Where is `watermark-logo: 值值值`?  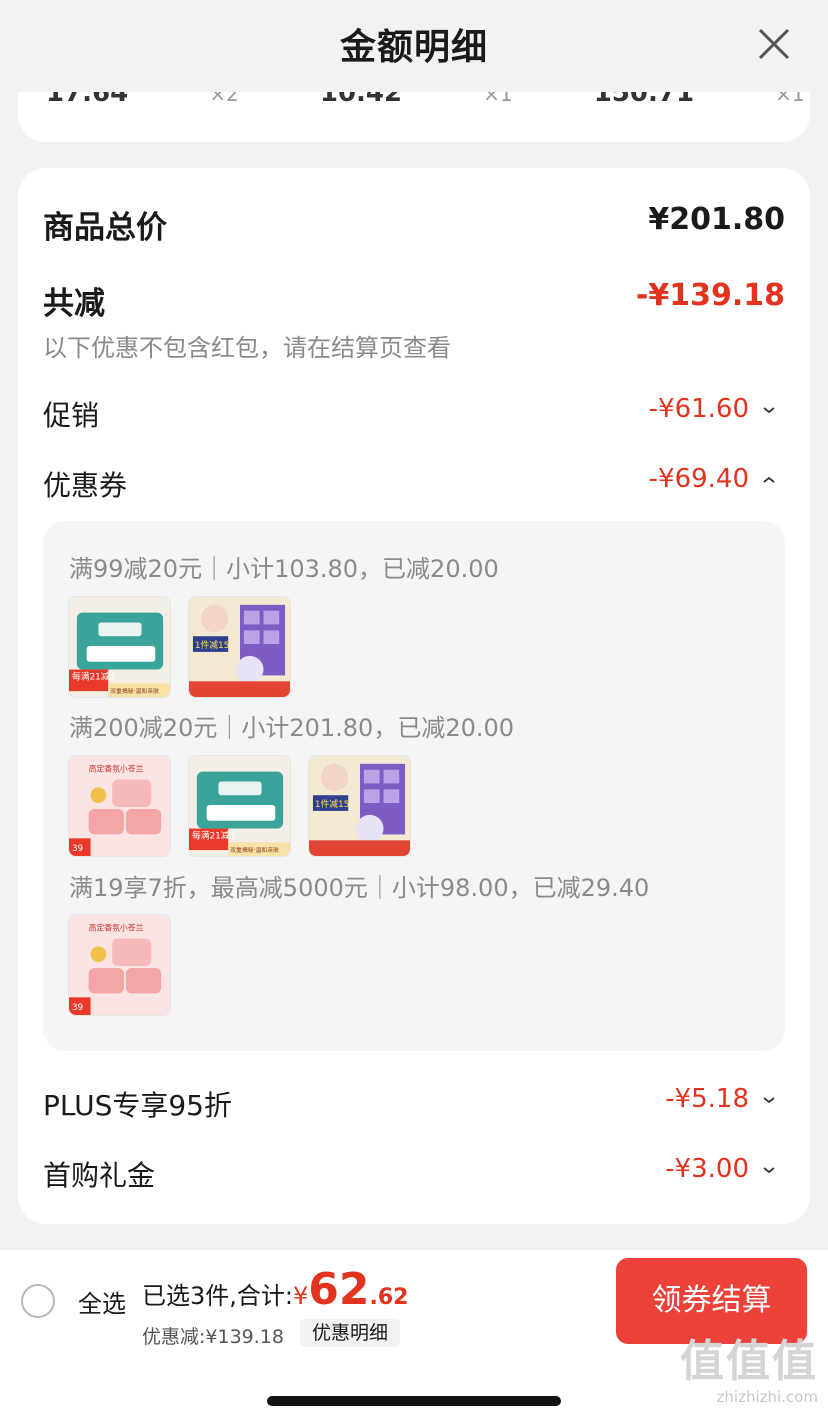
watermark-logo: 值值值 is located at coordinates (749, 1361).